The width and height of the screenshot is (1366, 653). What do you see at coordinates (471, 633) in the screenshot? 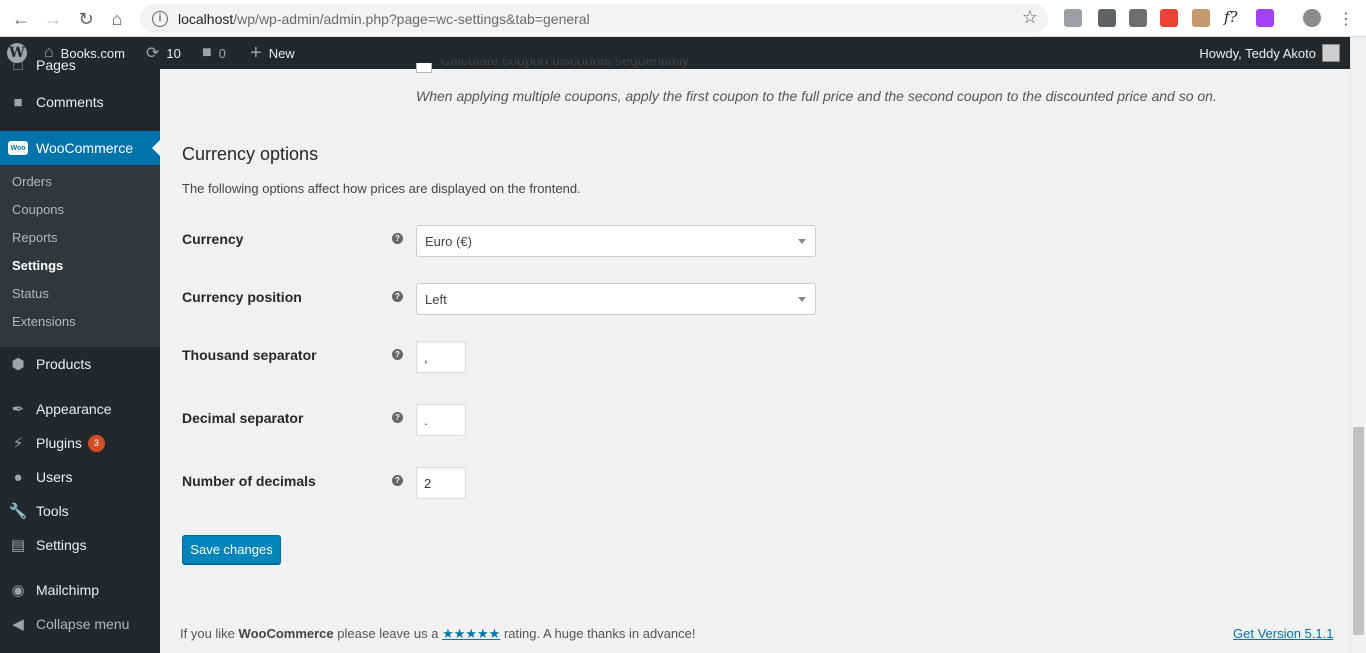
I see `rating-stars-link: ★★★★★` at bounding box center [471, 633].